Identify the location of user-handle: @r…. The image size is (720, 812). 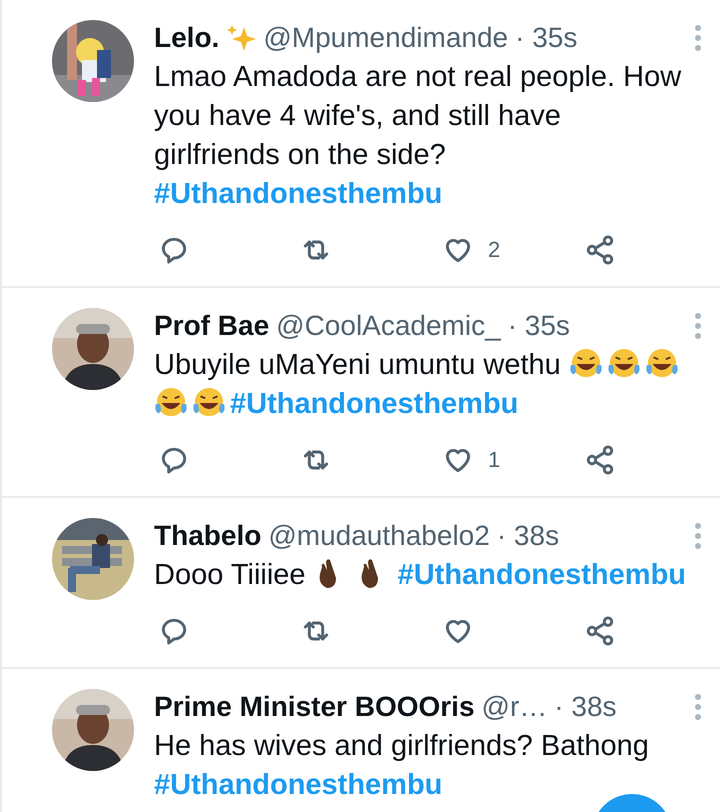
(515, 707).